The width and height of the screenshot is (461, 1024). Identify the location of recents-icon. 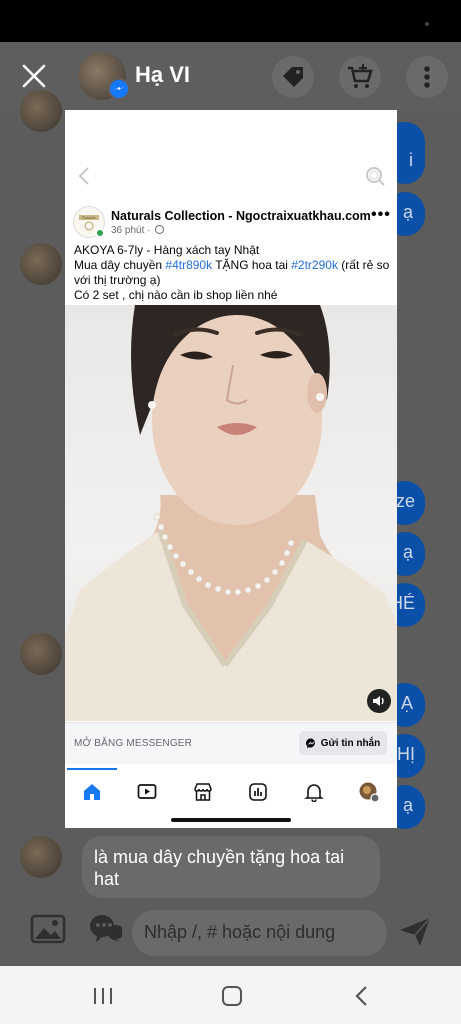
(103, 996).